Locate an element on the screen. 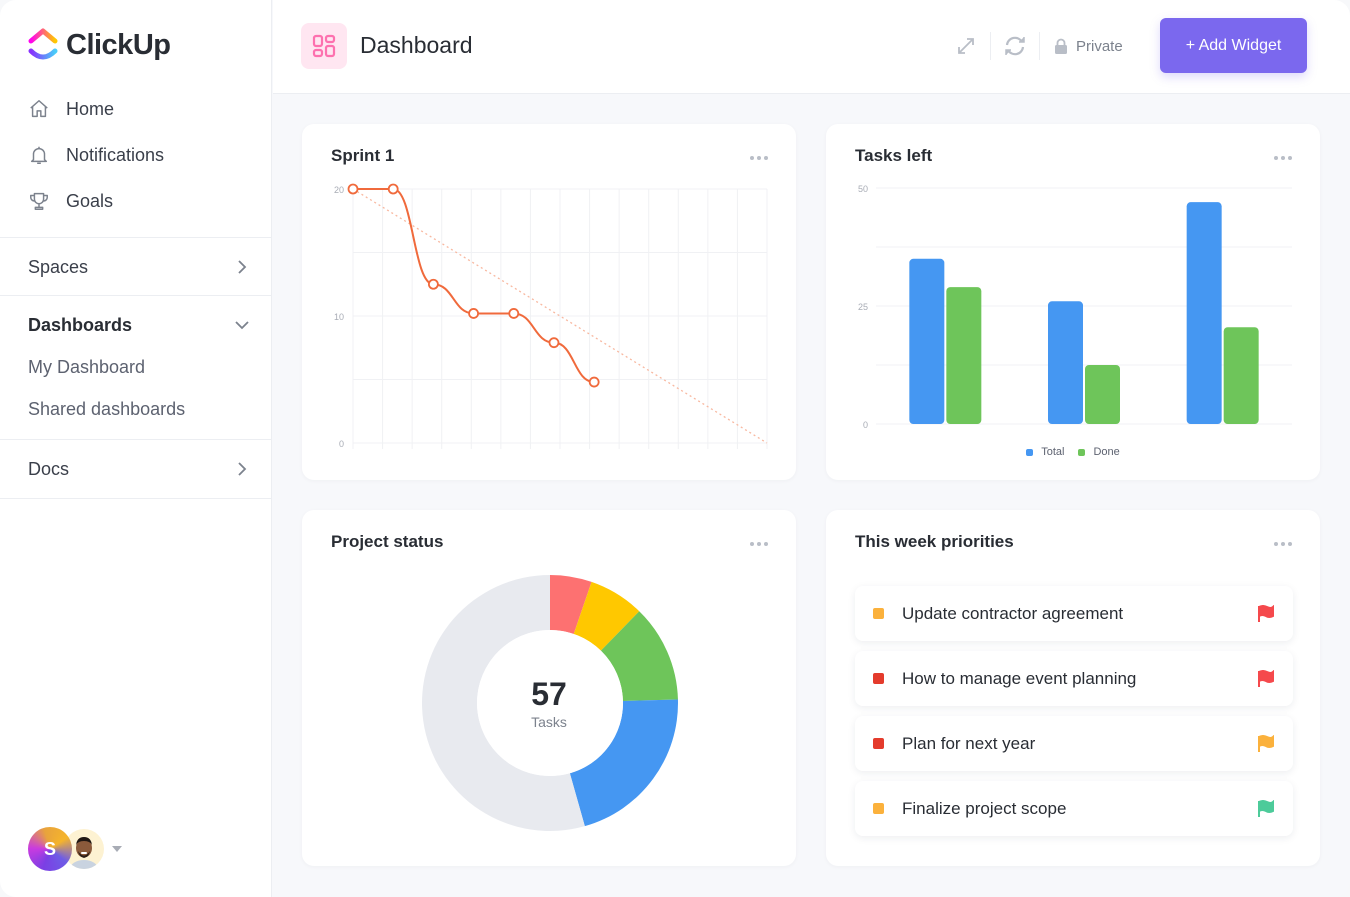  privacy-toggle: Private is located at coordinates (1088, 46).